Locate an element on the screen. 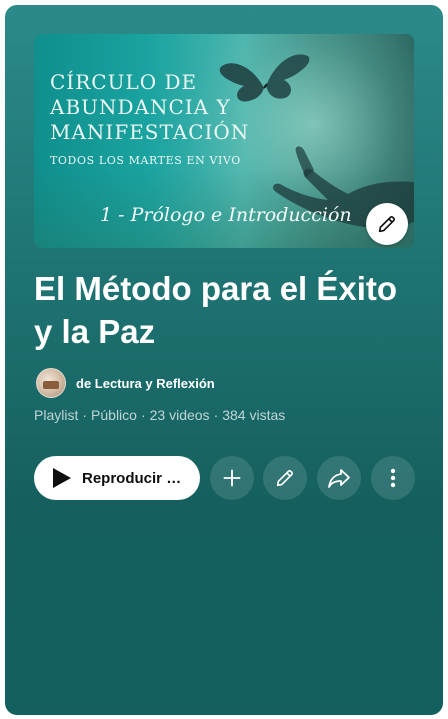  playlist-video-count: 23 videos is located at coordinates (179, 415).